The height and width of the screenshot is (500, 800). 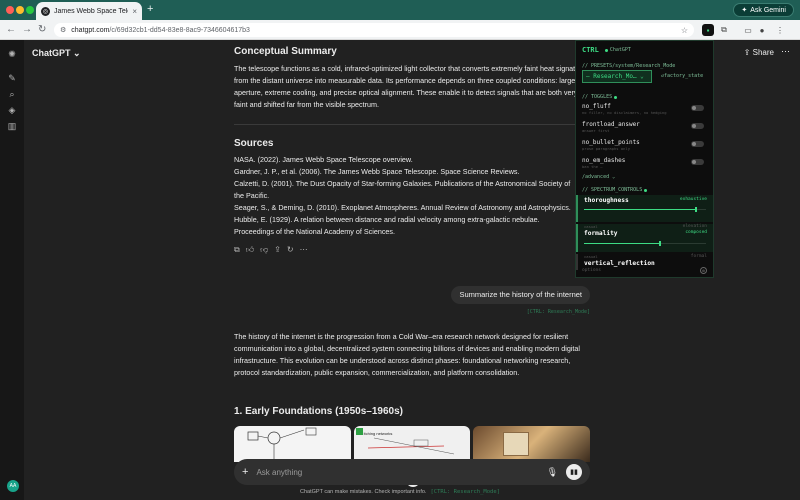 What do you see at coordinates (762, 30) in the screenshot?
I see `profile-avatar-icon: ●` at bounding box center [762, 30].